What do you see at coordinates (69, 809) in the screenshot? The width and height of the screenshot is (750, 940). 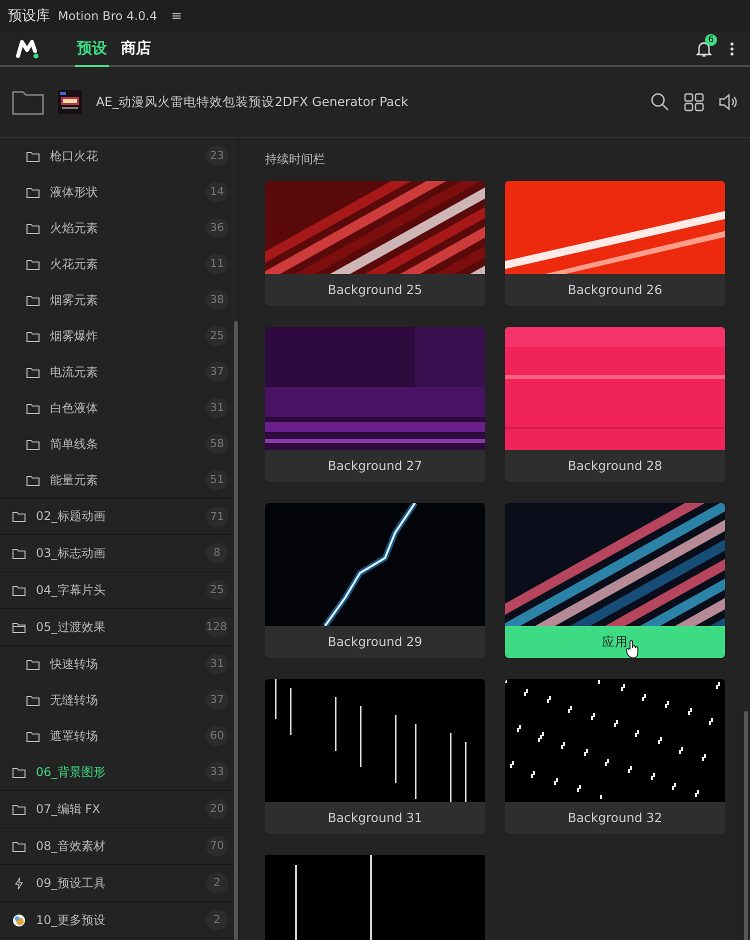 I see `folder-label: 07_编辑 FX` at bounding box center [69, 809].